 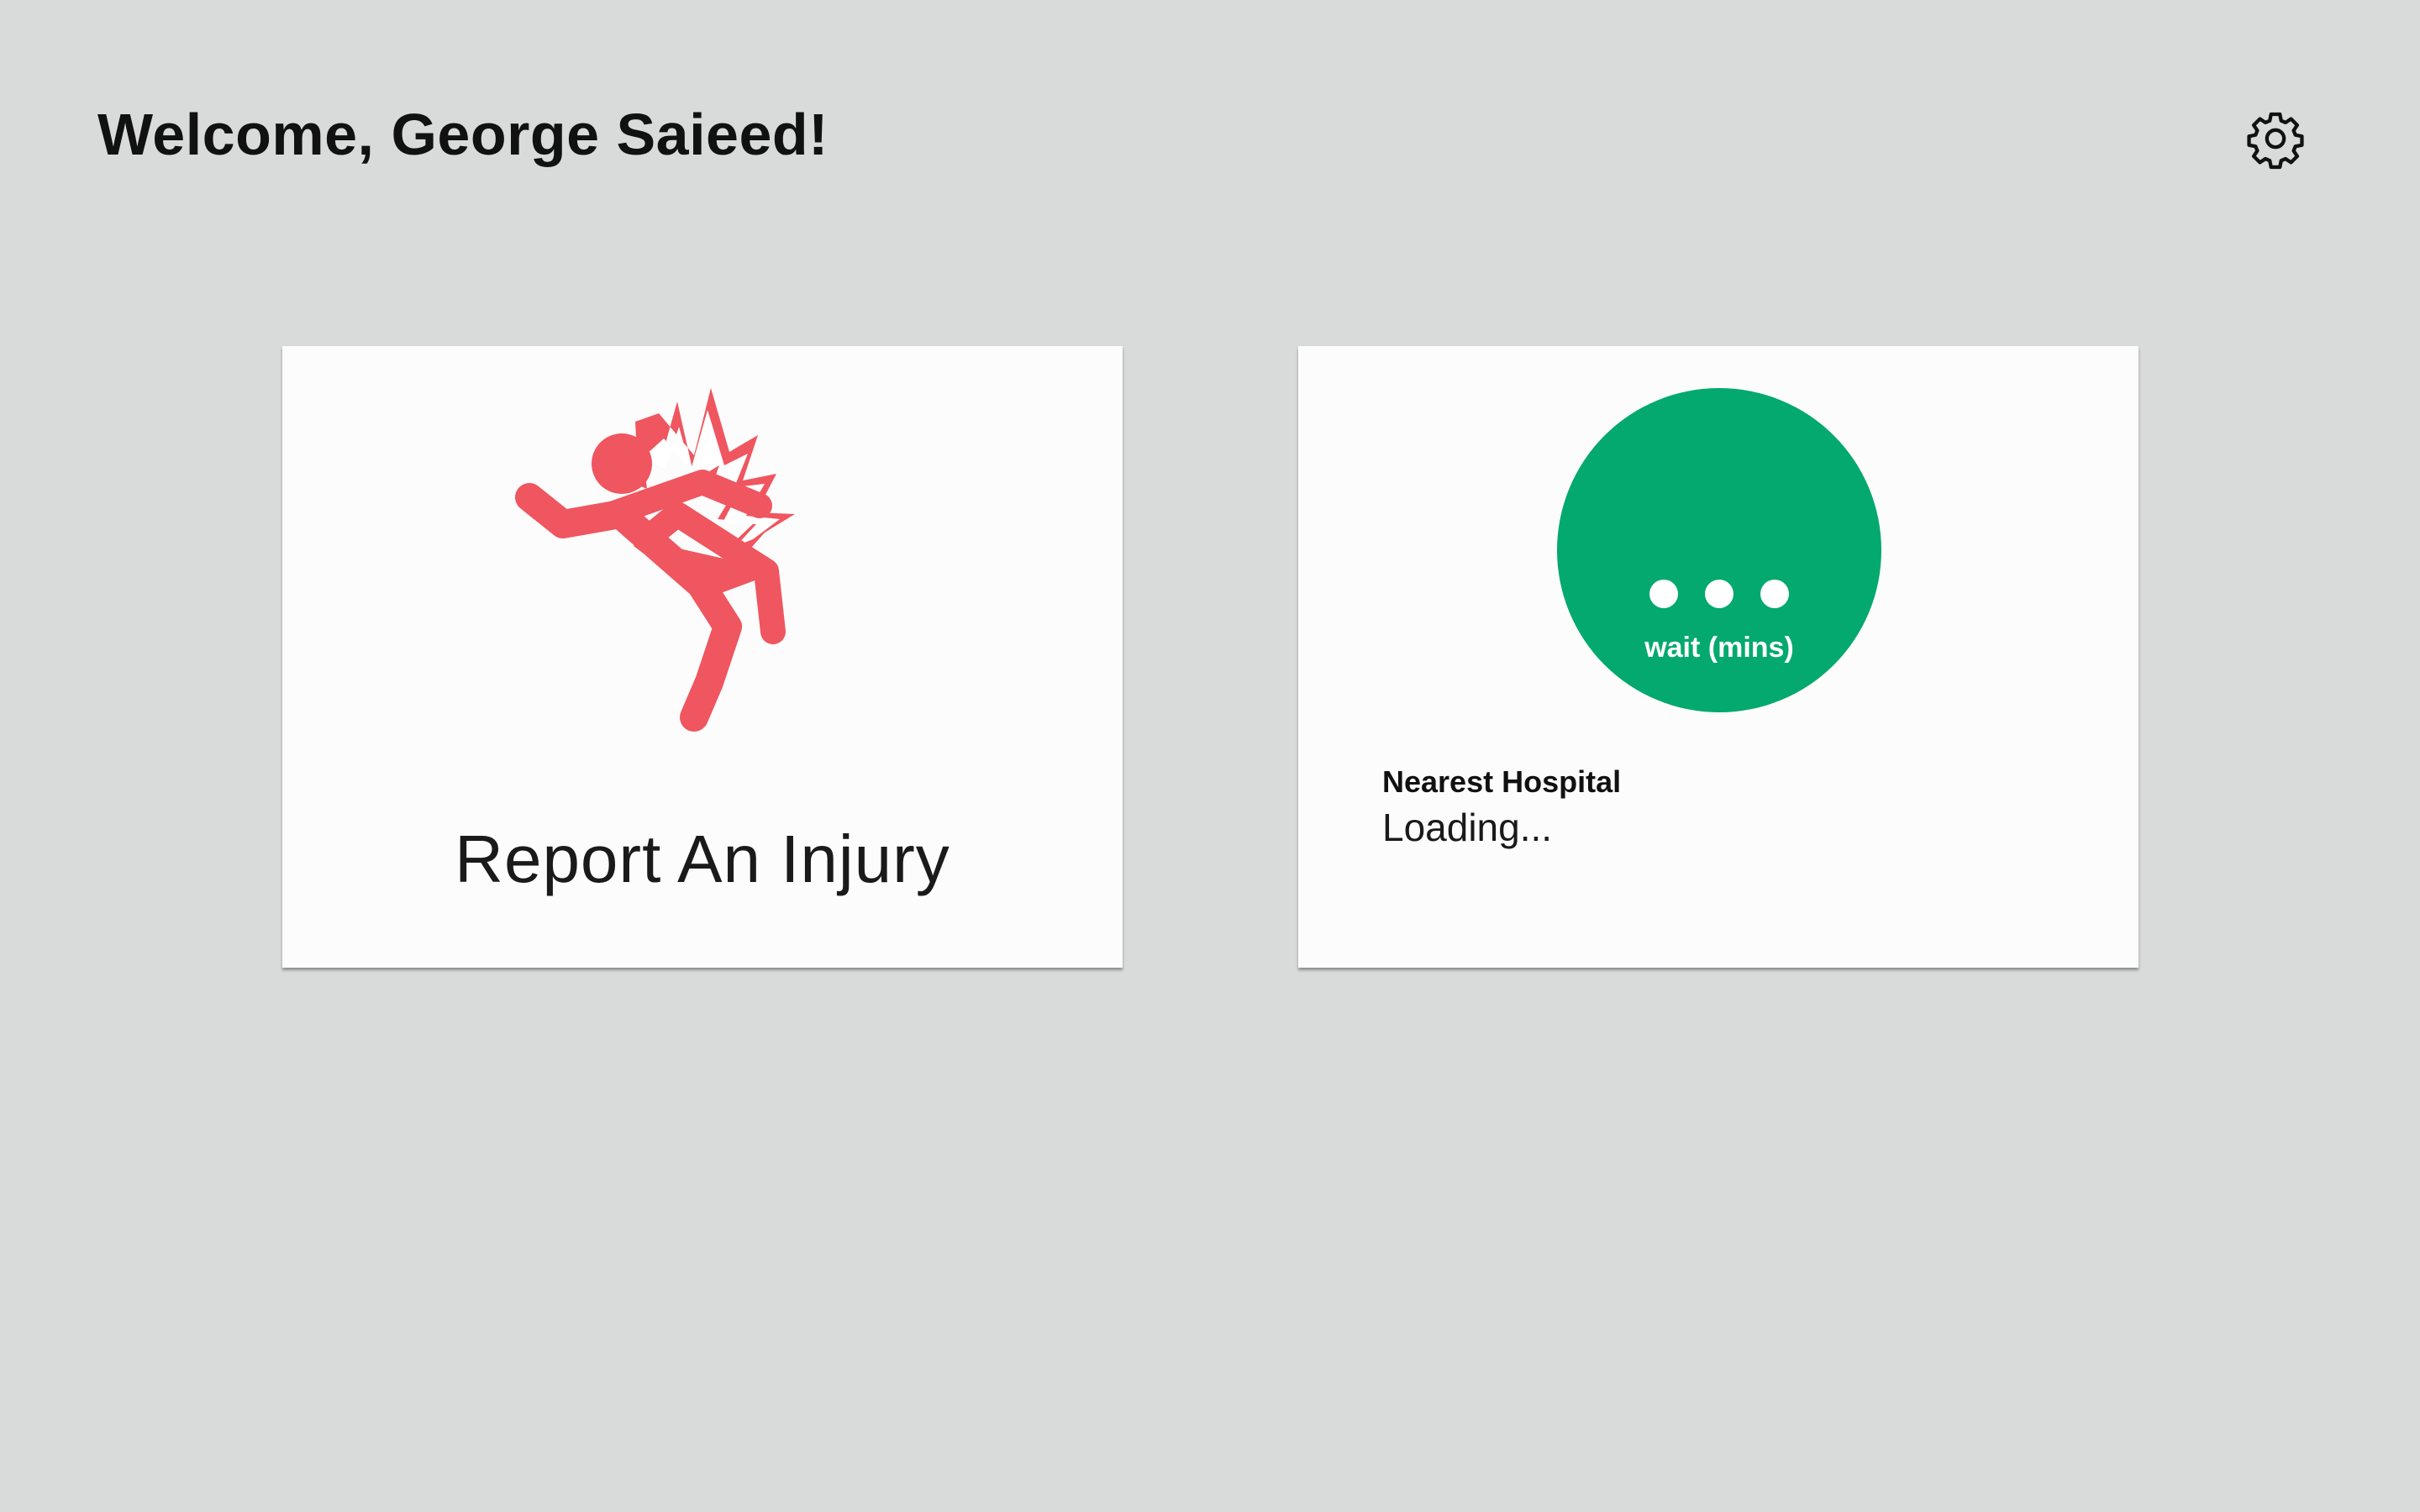 I want to click on wait-time-badge: wait (mins), so click(x=1719, y=550).